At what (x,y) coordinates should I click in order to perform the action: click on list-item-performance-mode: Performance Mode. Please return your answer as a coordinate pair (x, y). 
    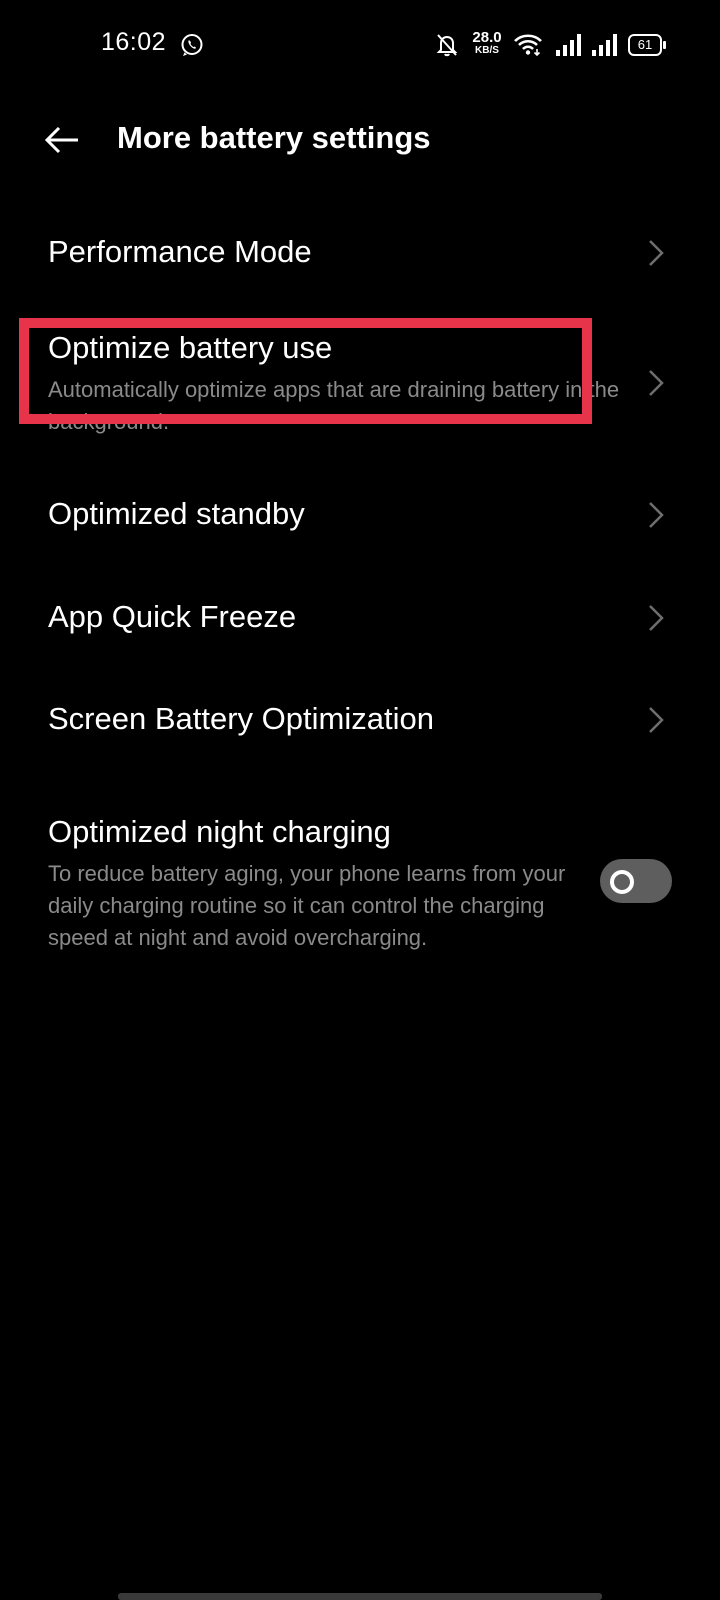
    Looking at the image, I should click on (360, 256).